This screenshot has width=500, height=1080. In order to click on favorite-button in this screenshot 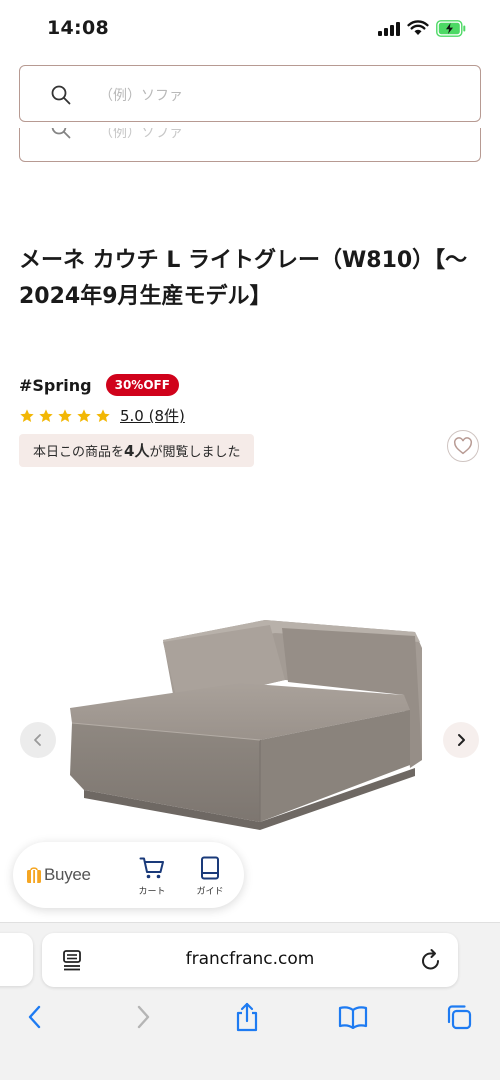, I will do `click(463, 446)`.